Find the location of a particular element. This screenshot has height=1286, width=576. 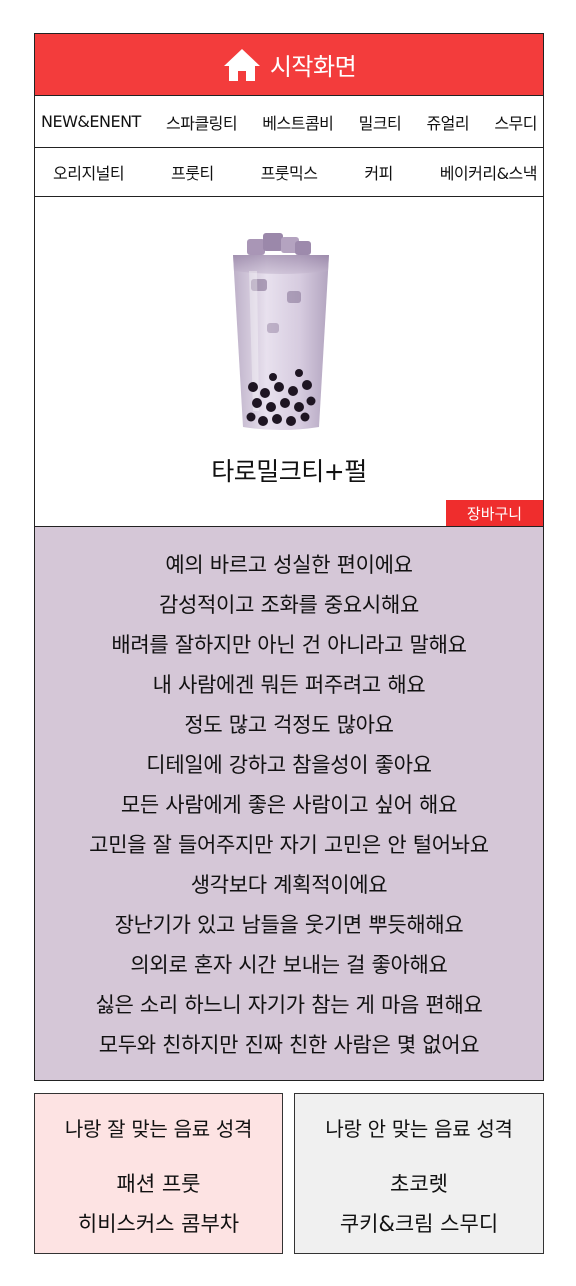

trait-line: 예의 바르고 성실한 편이에요 is located at coordinates (289, 565).